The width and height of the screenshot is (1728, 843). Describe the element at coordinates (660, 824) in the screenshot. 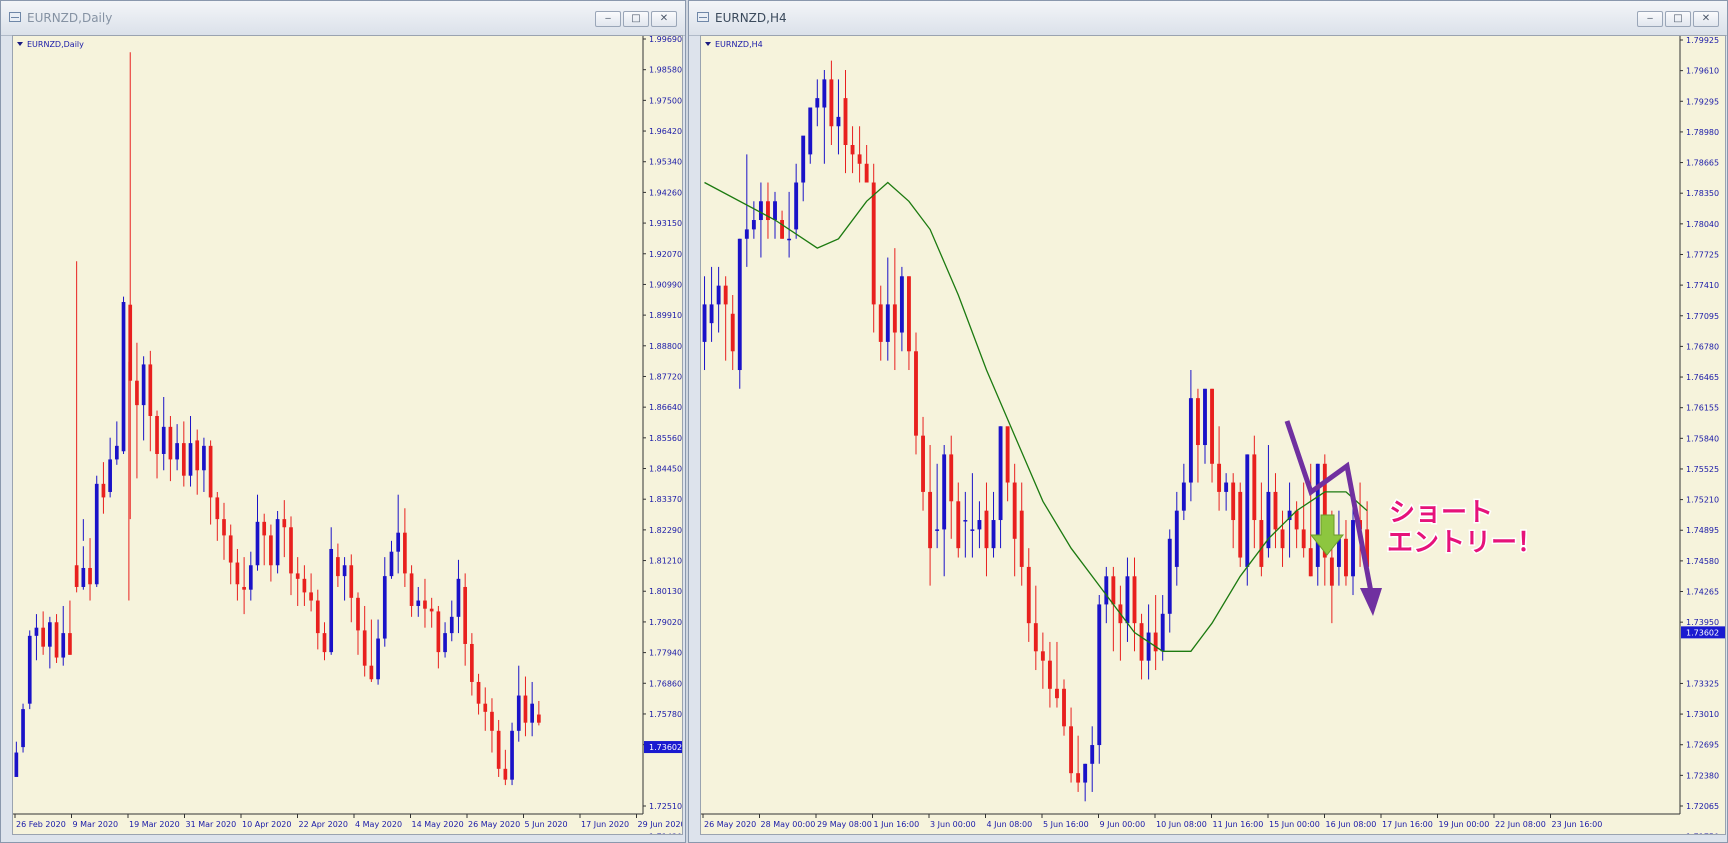

I see `x-tick-label: 29 Jun 2020` at that location.